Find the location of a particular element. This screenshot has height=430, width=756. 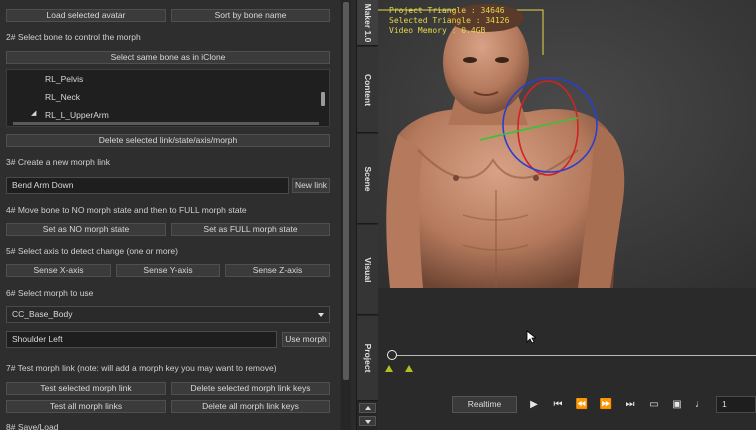

tab-scene-label: Scene is located at coordinates (367, 178).